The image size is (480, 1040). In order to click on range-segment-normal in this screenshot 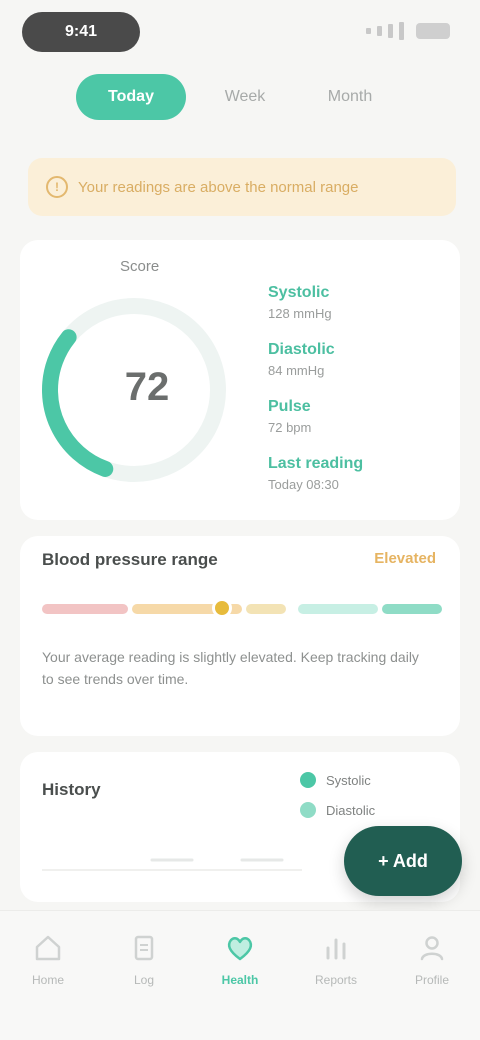, I will do `click(338, 609)`.